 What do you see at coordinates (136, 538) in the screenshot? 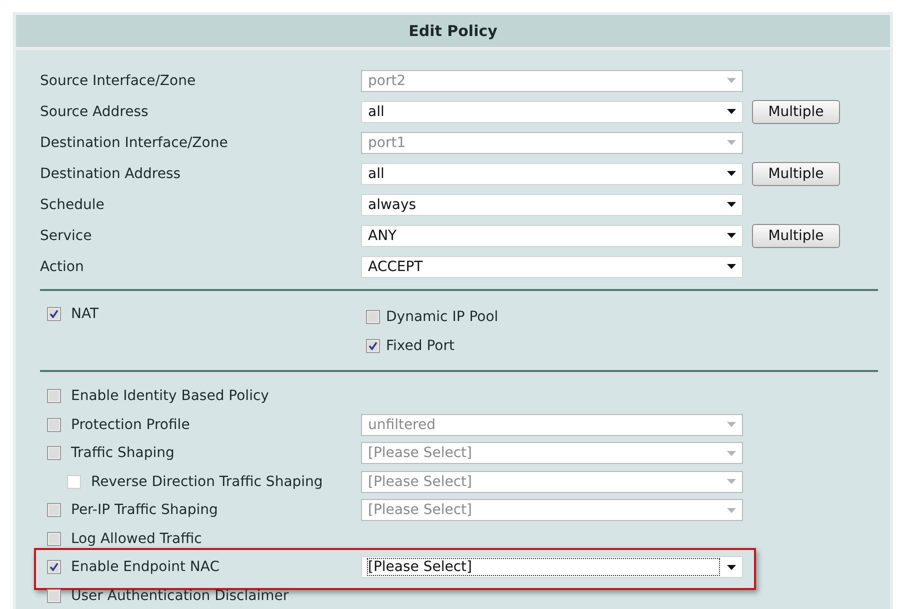
I see `option-label: Log Allowed Traffic` at bounding box center [136, 538].